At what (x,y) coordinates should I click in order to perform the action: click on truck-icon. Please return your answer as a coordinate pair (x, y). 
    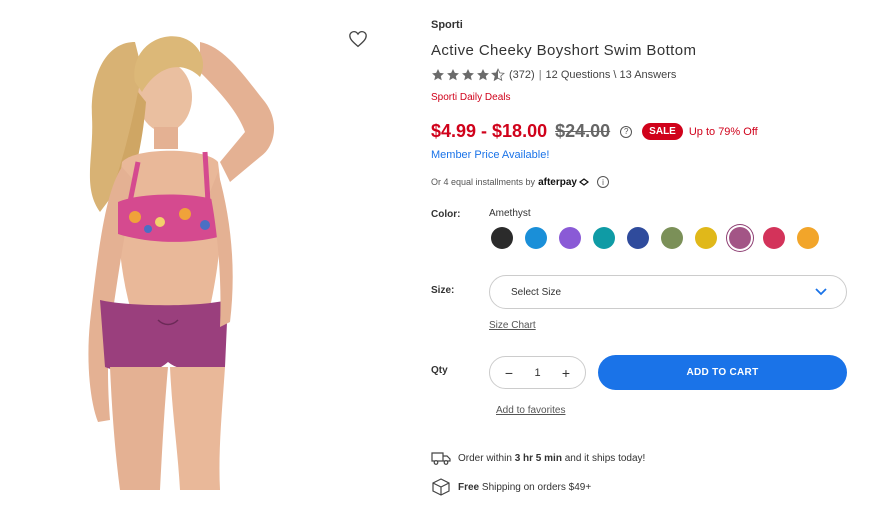
    Looking at the image, I should click on (441, 458).